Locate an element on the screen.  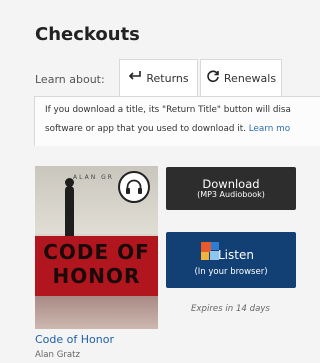
tab-returns: Returns is located at coordinates (158, 77).